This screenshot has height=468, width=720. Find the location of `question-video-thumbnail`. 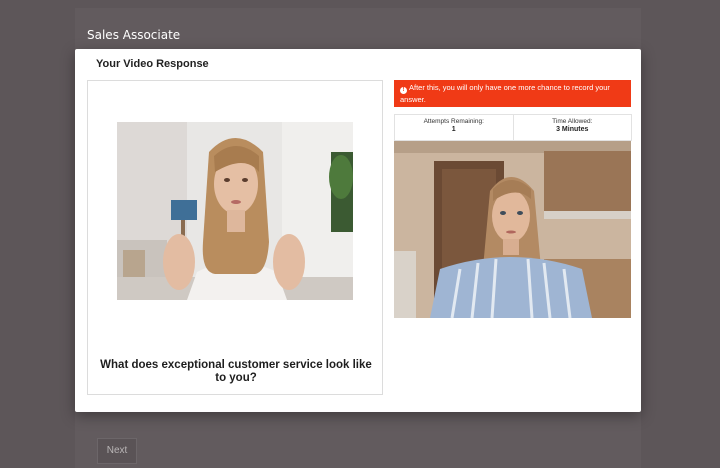

question-video-thumbnail is located at coordinates (235, 211).